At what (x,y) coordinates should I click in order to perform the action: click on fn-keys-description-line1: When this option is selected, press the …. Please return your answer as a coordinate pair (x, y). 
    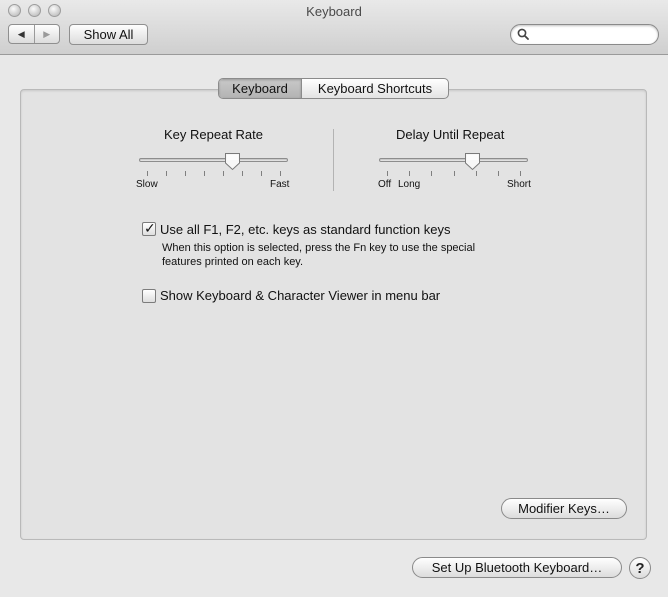
    Looking at the image, I should click on (319, 248).